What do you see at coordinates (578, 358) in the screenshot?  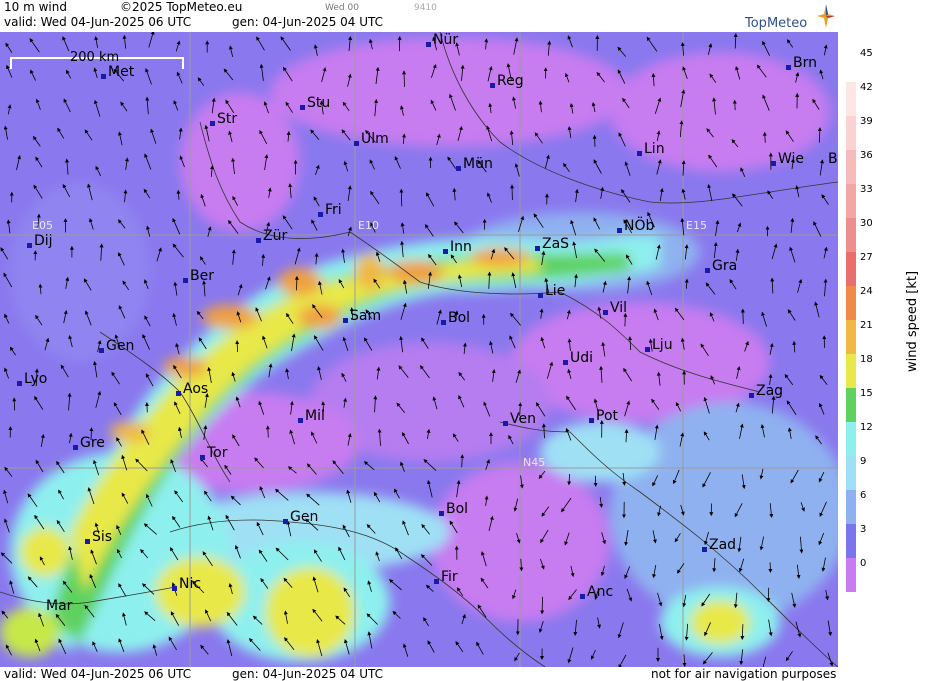 I see `city-label: Udi` at bounding box center [578, 358].